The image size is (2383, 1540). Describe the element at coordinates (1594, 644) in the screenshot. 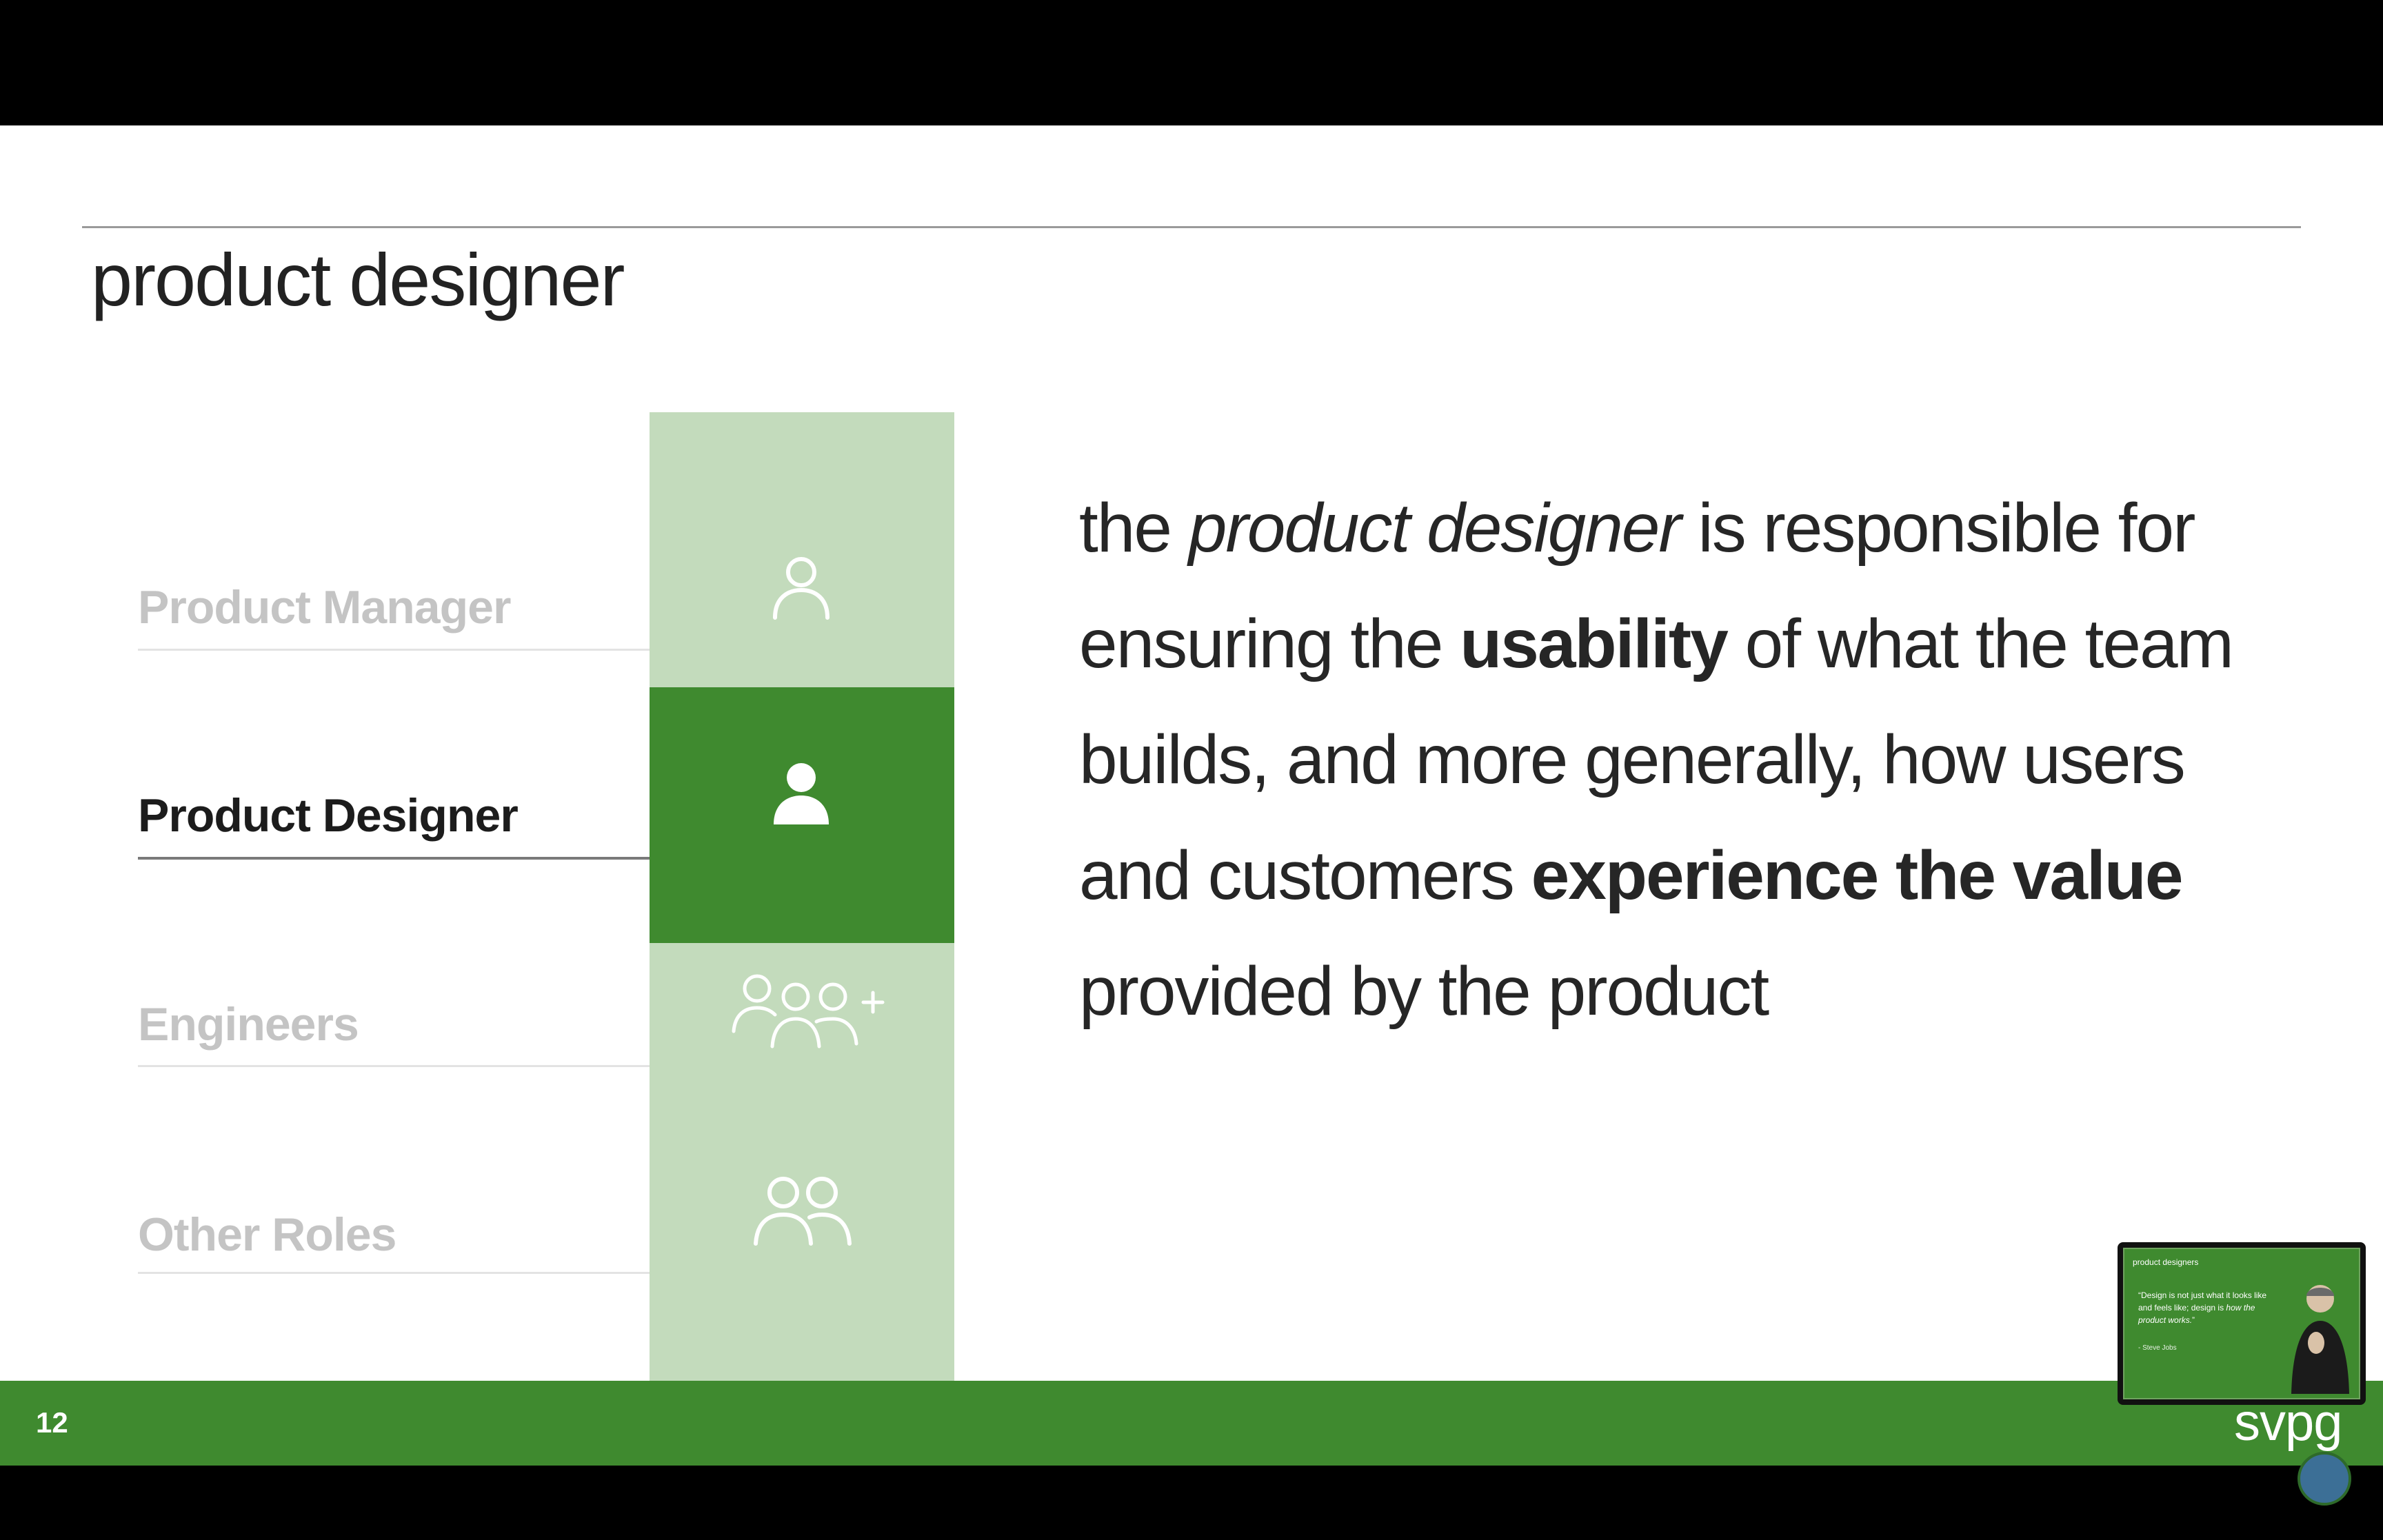

I see `emphasis-usability: usability` at that location.